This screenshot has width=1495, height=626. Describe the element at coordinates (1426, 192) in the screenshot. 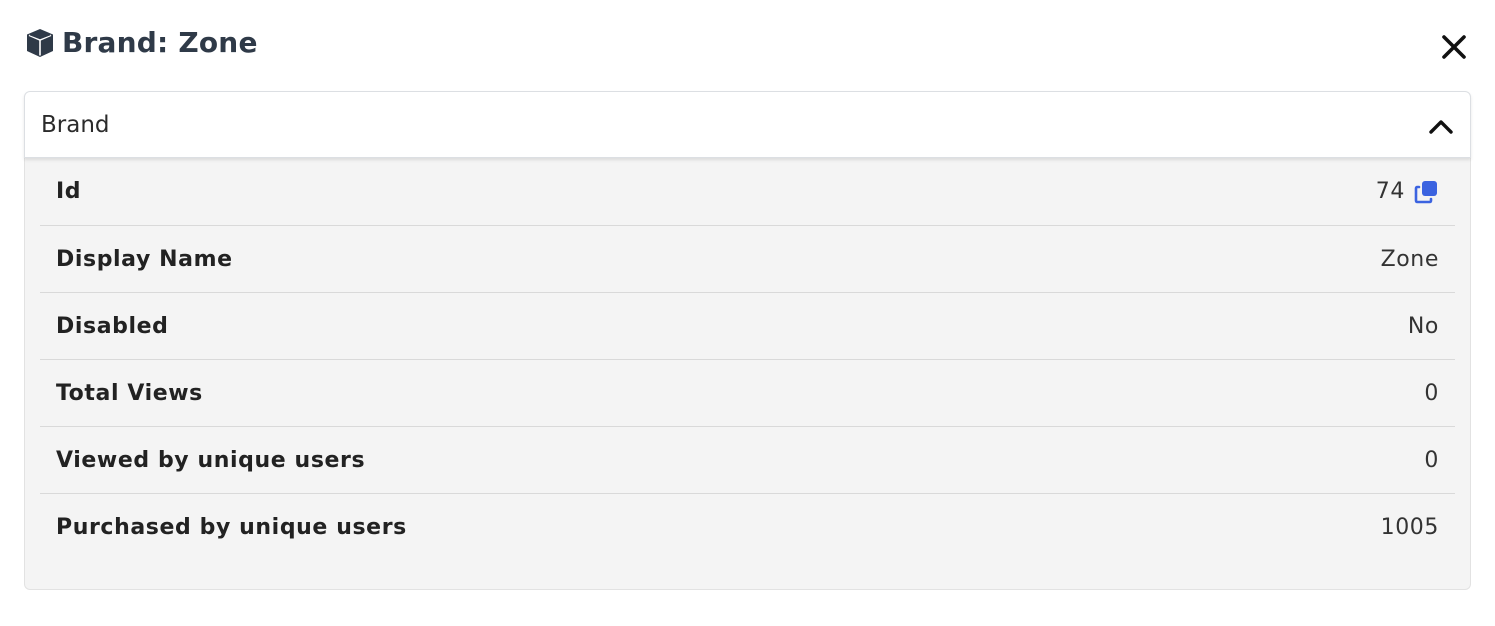

I see `copy-icon` at that location.